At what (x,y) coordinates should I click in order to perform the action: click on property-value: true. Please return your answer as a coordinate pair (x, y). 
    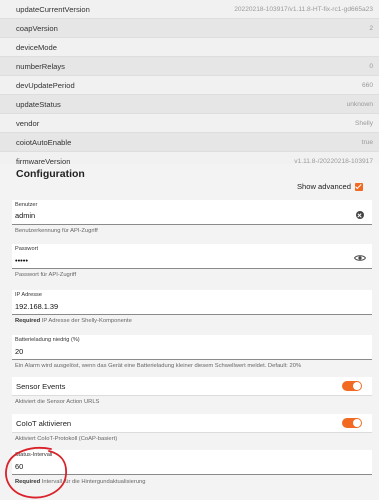
    Looking at the image, I should click on (367, 142).